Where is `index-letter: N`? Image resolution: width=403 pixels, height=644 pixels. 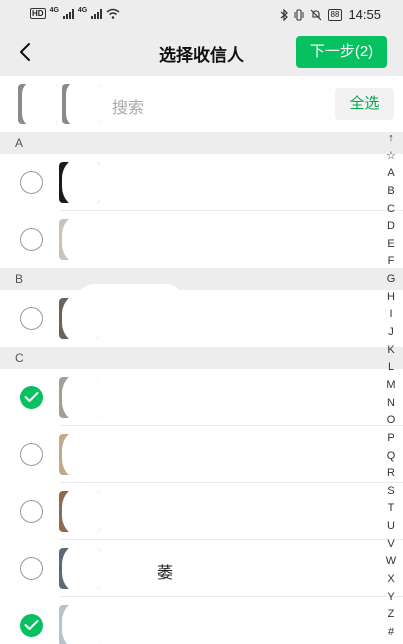
index-letter: N is located at coordinates (391, 404).